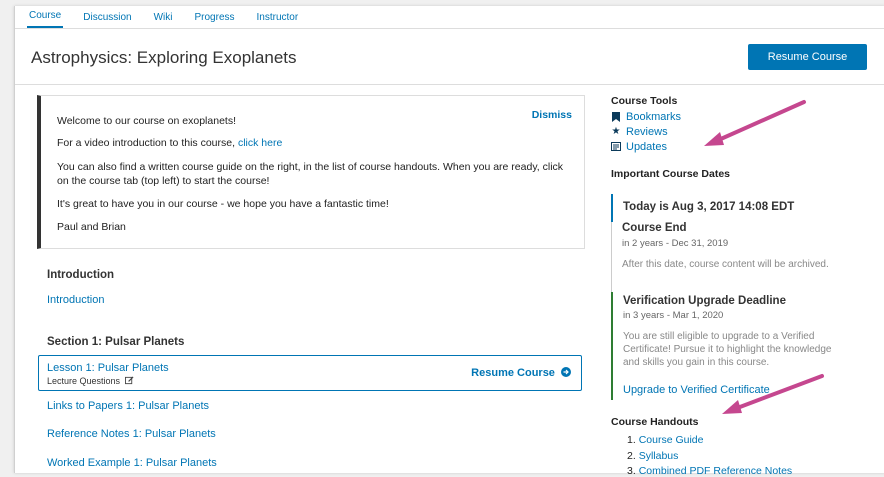 The width and height of the screenshot is (884, 477). Describe the element at coordinates (132, 463) in the screenshot. I see `unit-link-worked-example: Worked Example 1: Pulsar Planets` at that location.